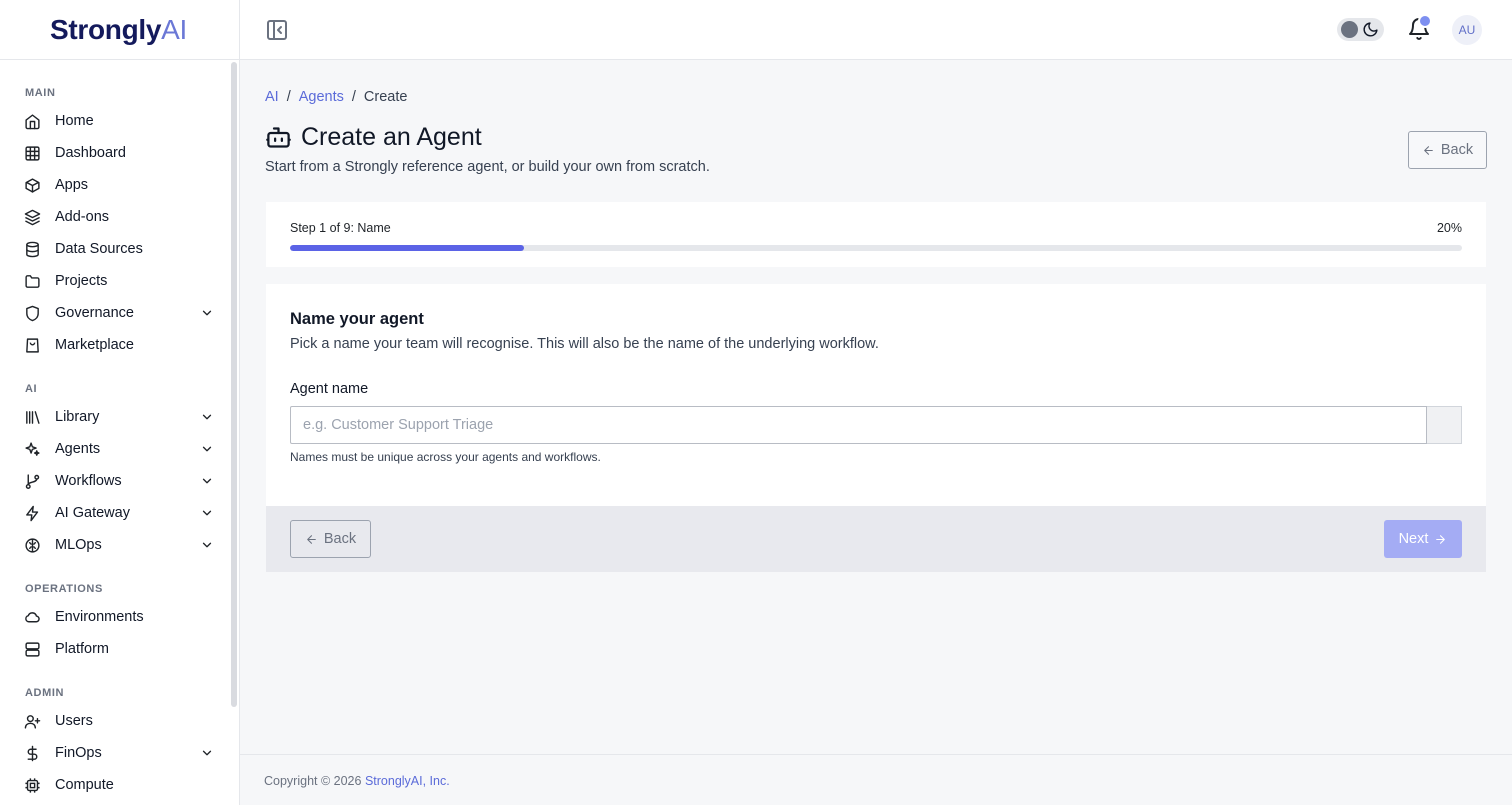 Image resolution: width=1512 pixels, height=805 pixels. I want to click on agent-name-label: Agent name, so click(329, 389).